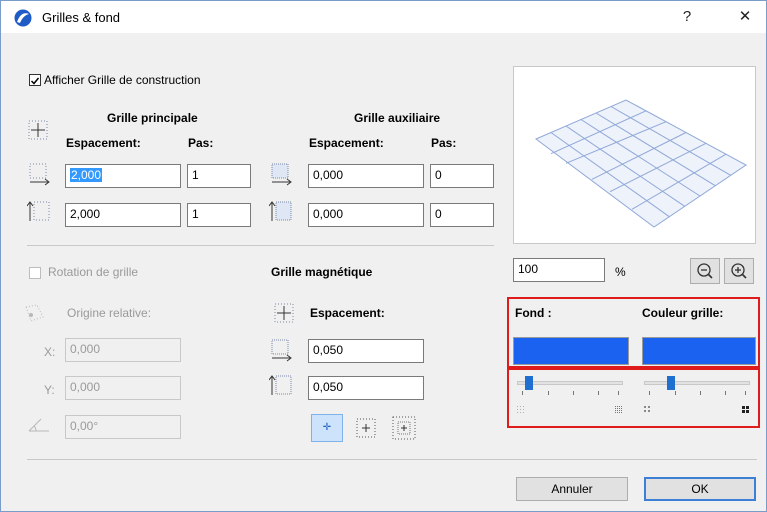 The height and width of the screenshot is (512, 767). Describe the element at coordinates (620, 272) in the screenshot. I see `zoom-unit-label: %` at that location.